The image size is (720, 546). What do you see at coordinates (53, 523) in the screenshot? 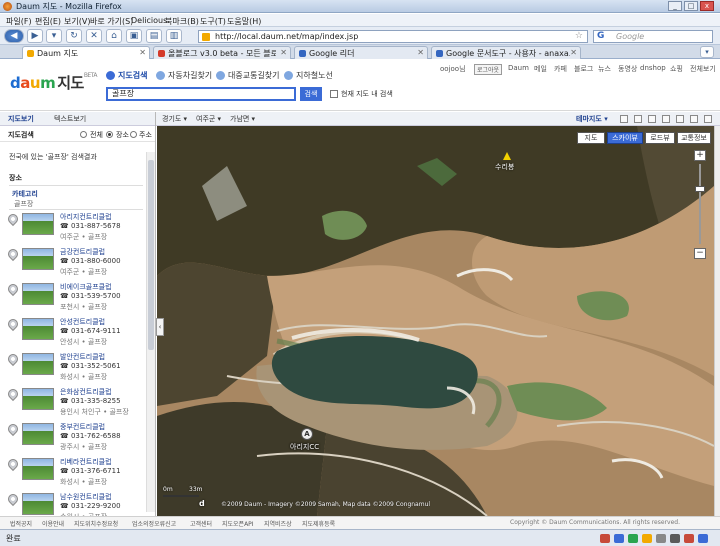
I see `footer-link-guide: 이용안내` at bounding box center [53, 523].